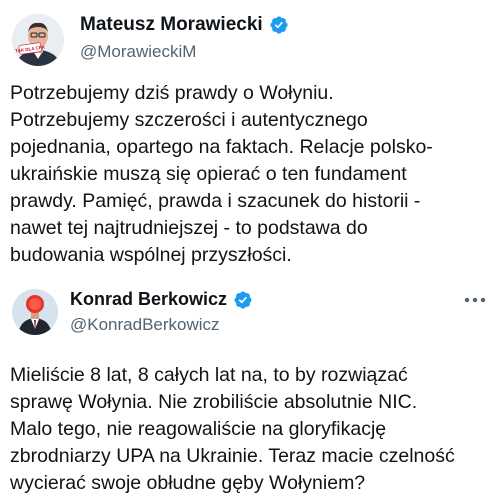 The height and width of the screenshot is (500, 500). I want to click on tweet-header: Konrad Berkowicz @KonradBerkowicz, so click(250, 307).